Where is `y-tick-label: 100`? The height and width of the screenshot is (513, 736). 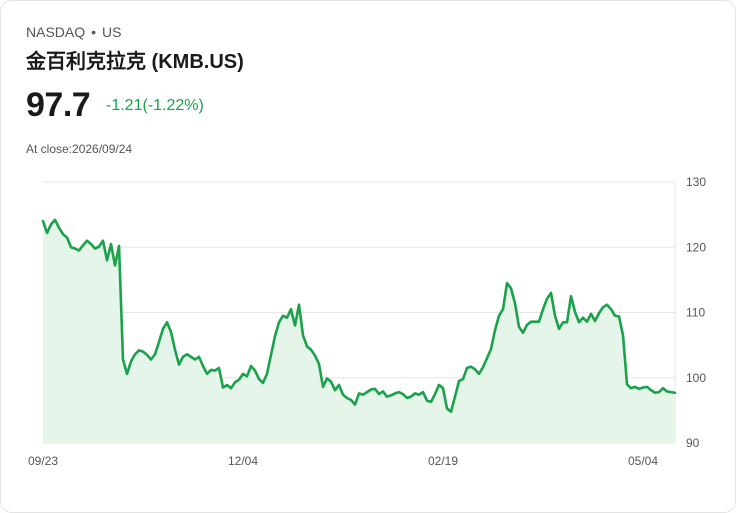 y-tick-label: 100 is located at coordinates (696, 378).